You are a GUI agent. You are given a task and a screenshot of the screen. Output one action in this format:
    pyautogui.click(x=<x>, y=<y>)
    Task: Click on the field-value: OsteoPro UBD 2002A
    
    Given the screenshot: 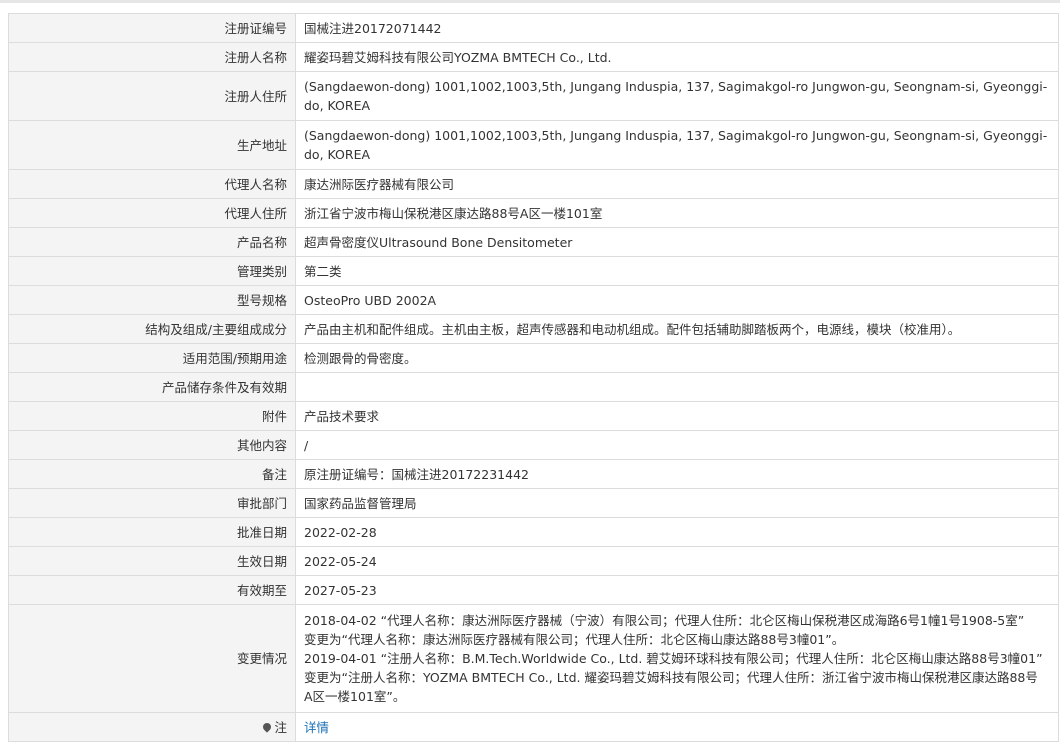 What is the action you would take?
    pyautogui.click(x=677, y=300)
    